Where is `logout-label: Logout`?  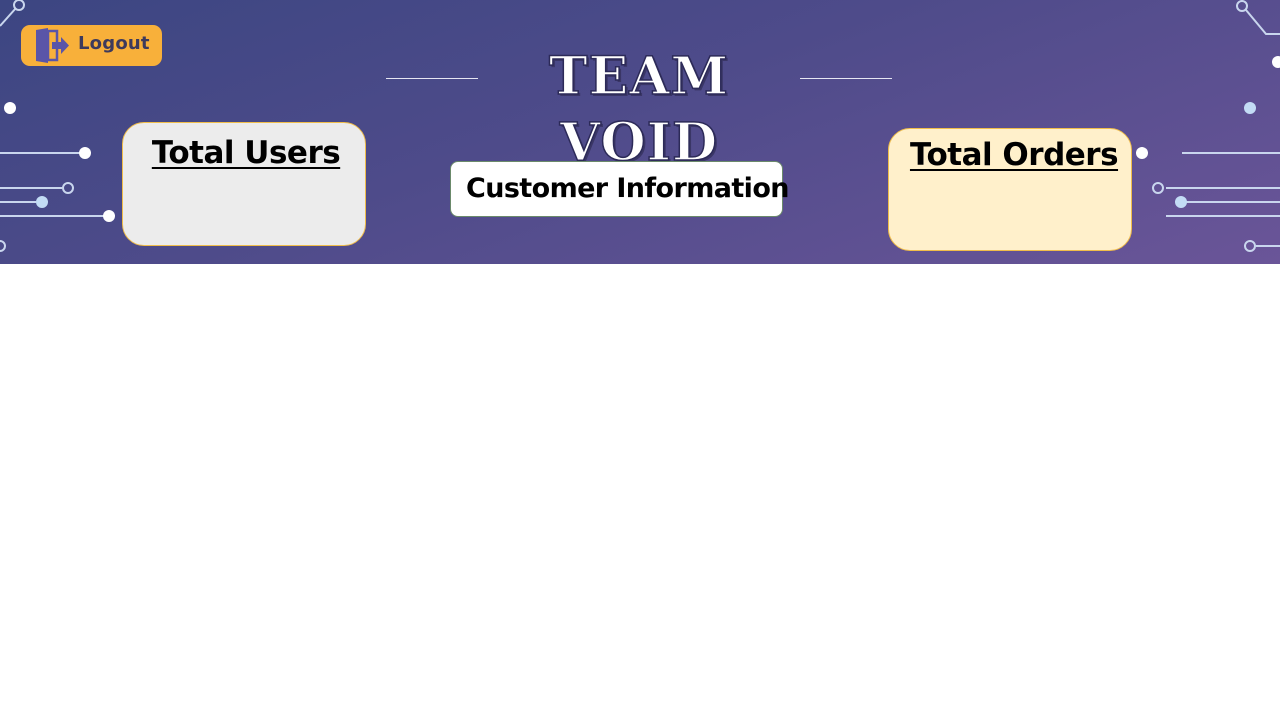
logout-label: Logout is located at coordinates (114, 43).